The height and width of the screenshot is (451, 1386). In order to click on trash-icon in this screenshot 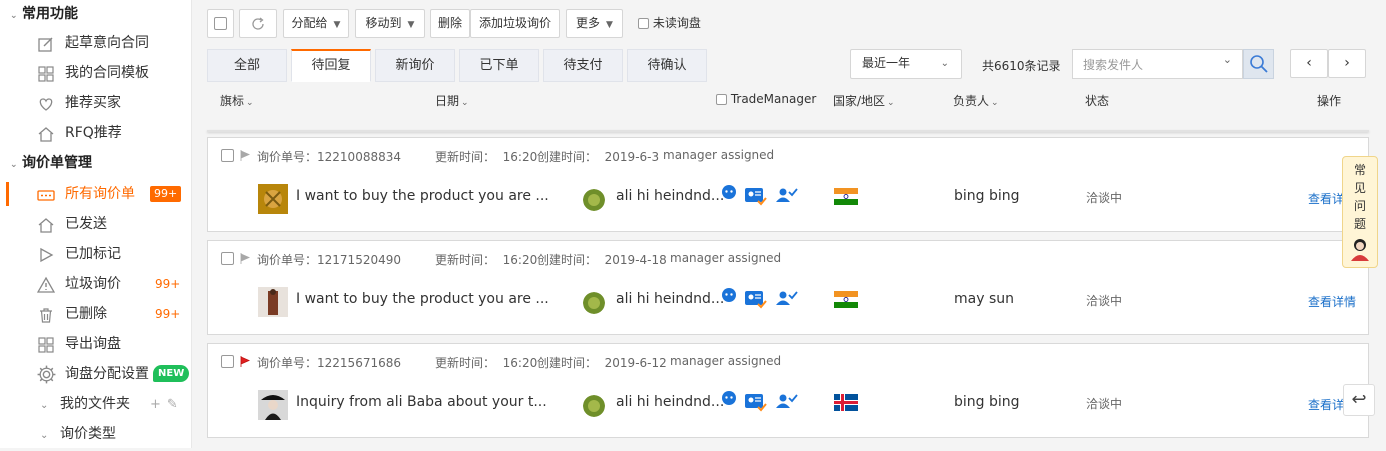, I will do `click(46, 315)`.